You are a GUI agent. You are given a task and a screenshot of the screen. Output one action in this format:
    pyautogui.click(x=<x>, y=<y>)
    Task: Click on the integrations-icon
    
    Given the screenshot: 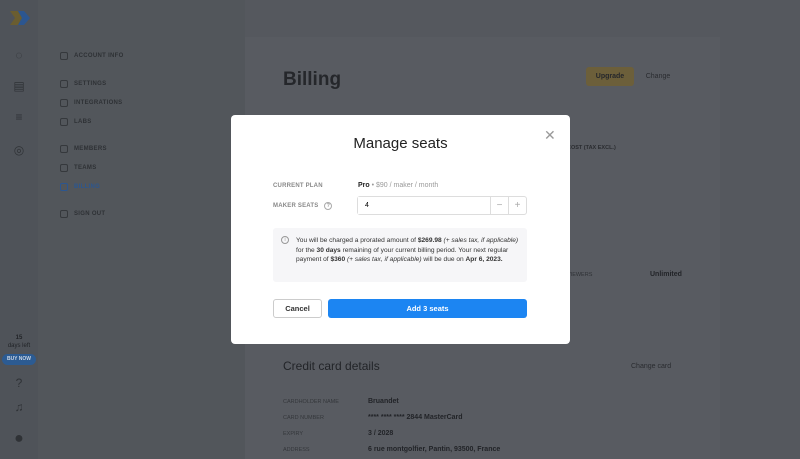 What is the action you would take?
    pyautogui.click(x=64, y=103)
    